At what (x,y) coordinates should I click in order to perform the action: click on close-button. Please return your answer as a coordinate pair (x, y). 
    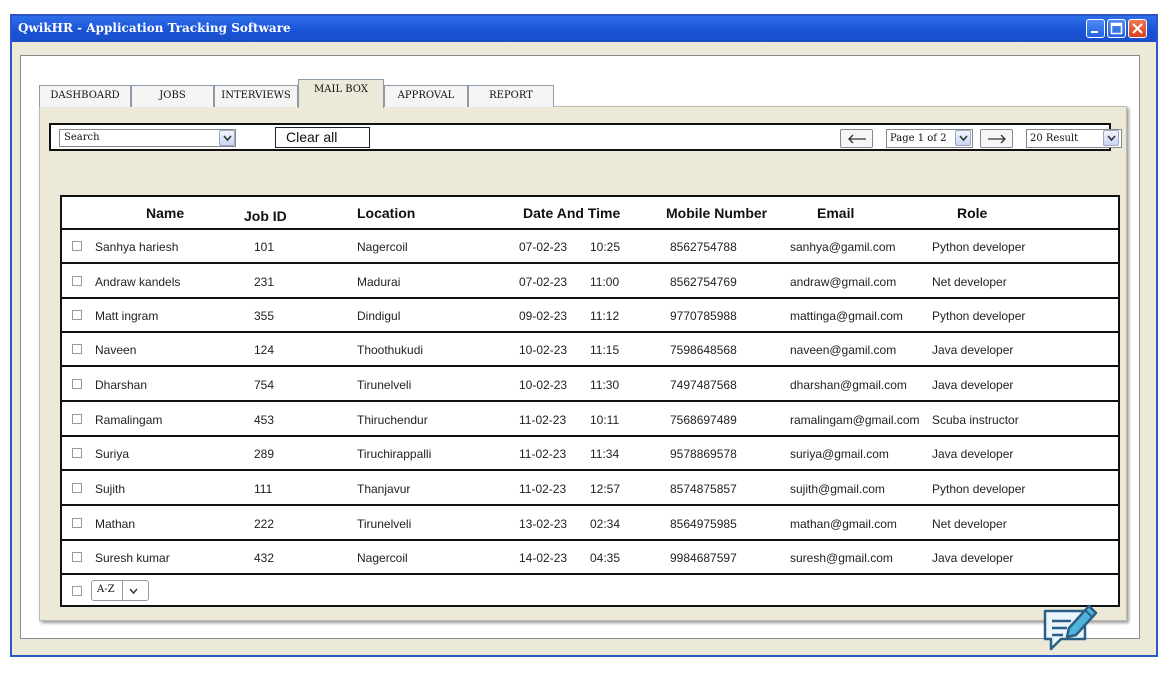
    Looking at the image, I should click on (1137, 28).